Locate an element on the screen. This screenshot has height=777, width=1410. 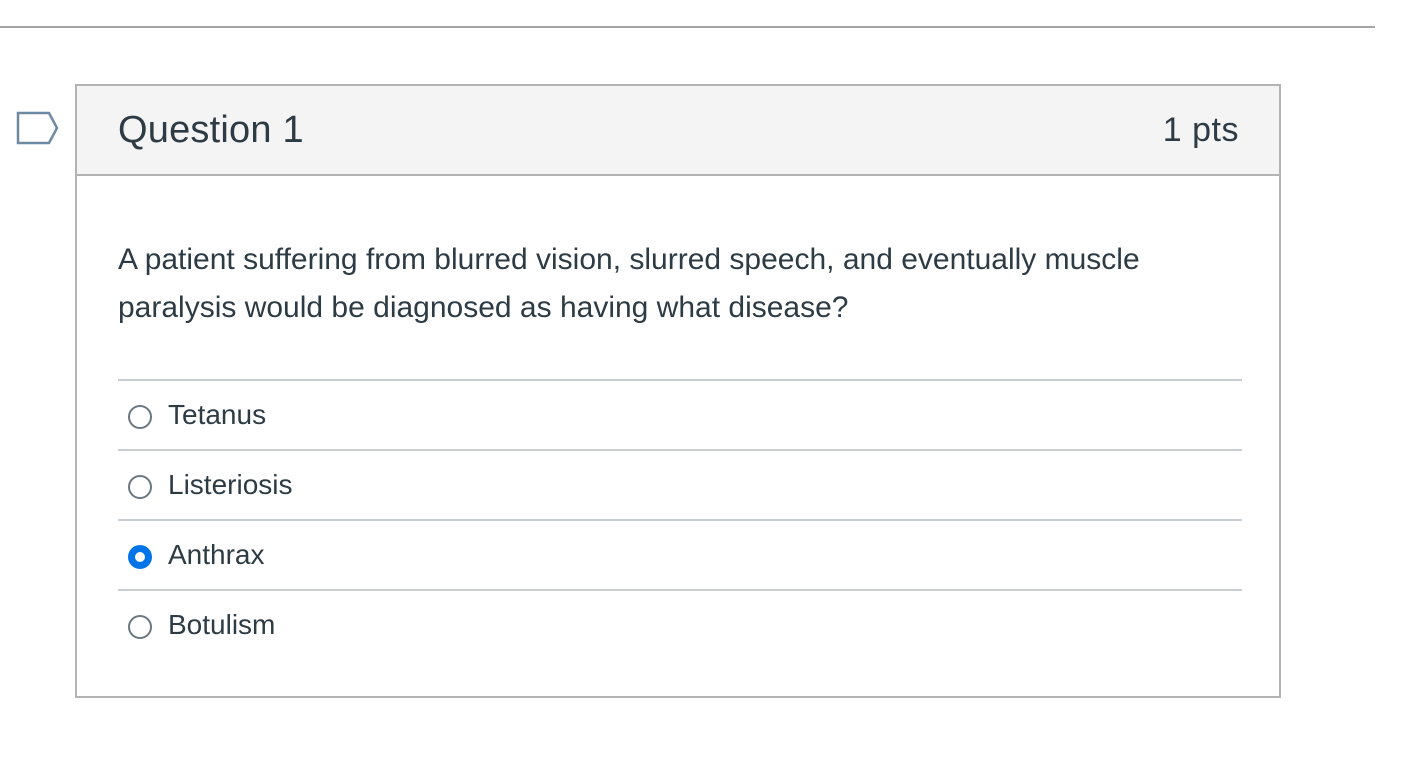
top-divider is located at coordinates (687, 27).